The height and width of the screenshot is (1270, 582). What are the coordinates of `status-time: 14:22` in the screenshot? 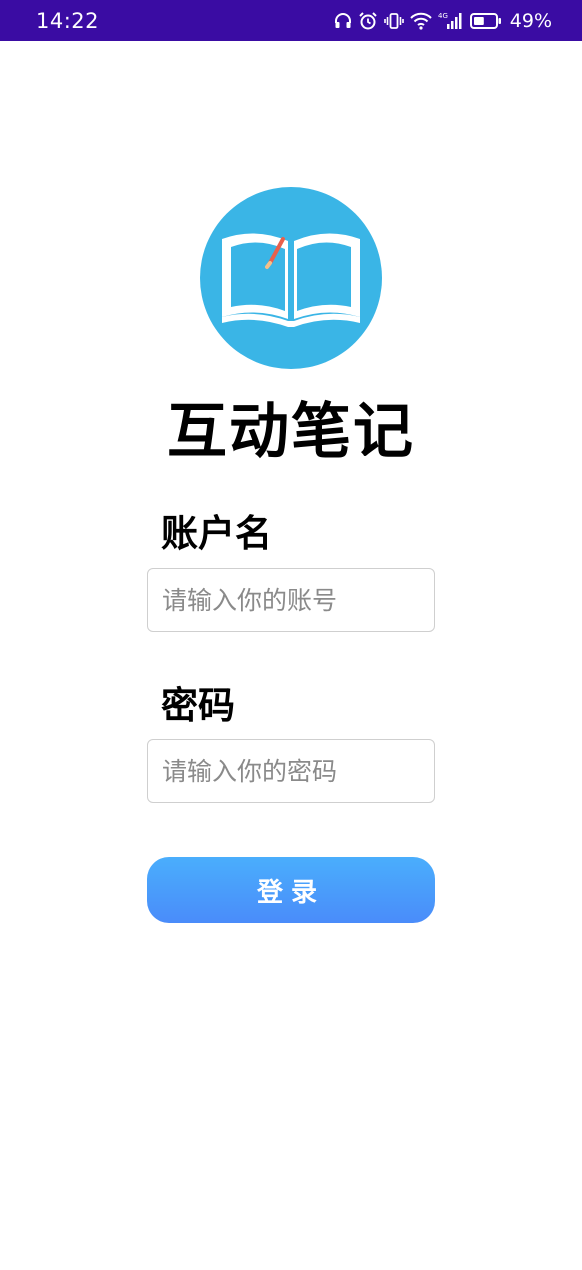 It's located at (68, 20).